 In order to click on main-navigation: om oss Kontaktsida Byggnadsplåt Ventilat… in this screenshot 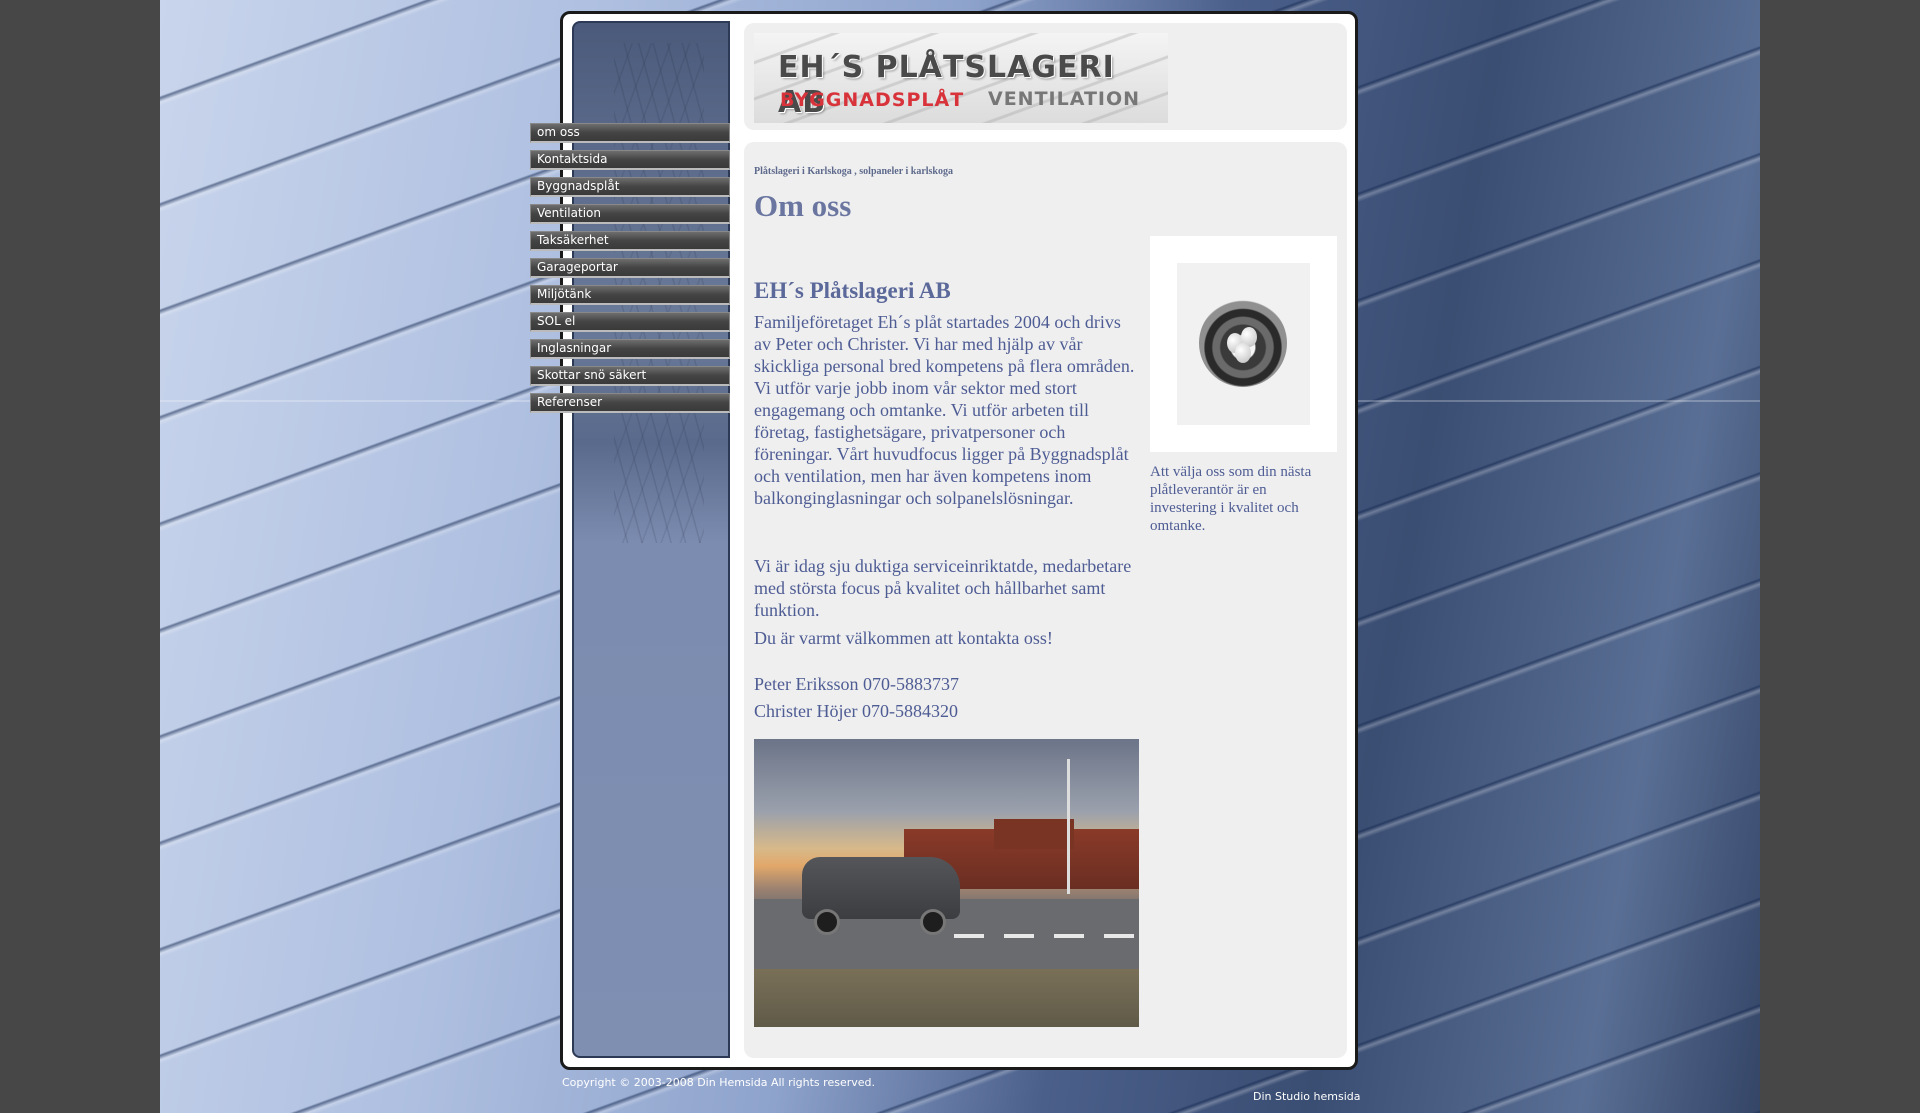, I will do `click(630, 271)`.